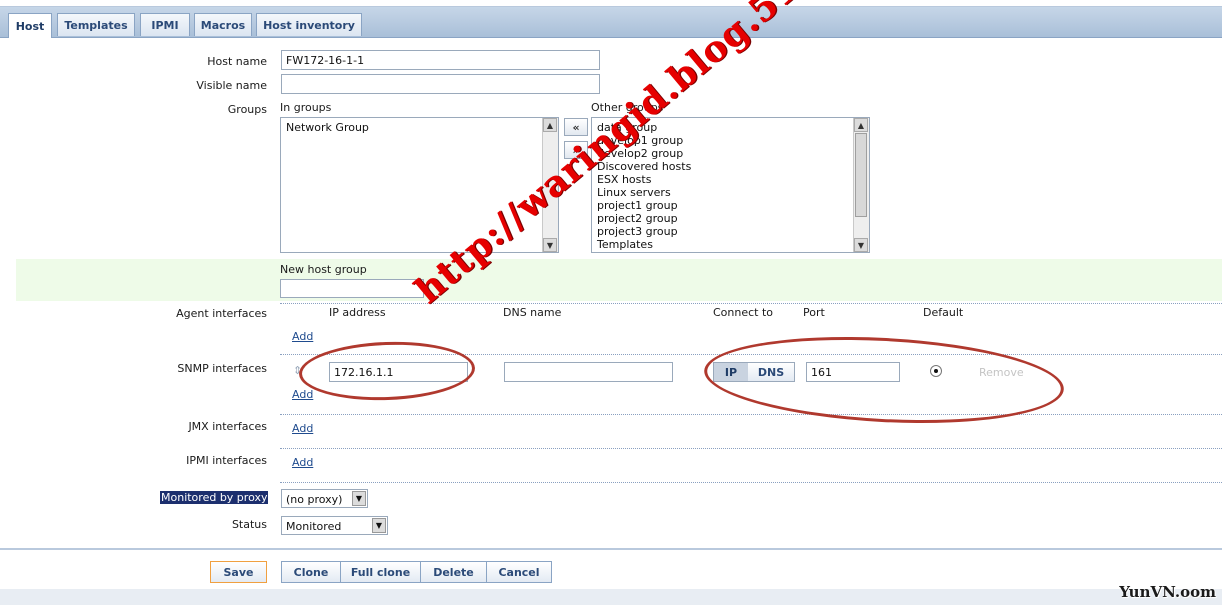 The height and width of the screenshot is (605, 1222). I want to click on other-group-item: project1 group, so click(730, 205).